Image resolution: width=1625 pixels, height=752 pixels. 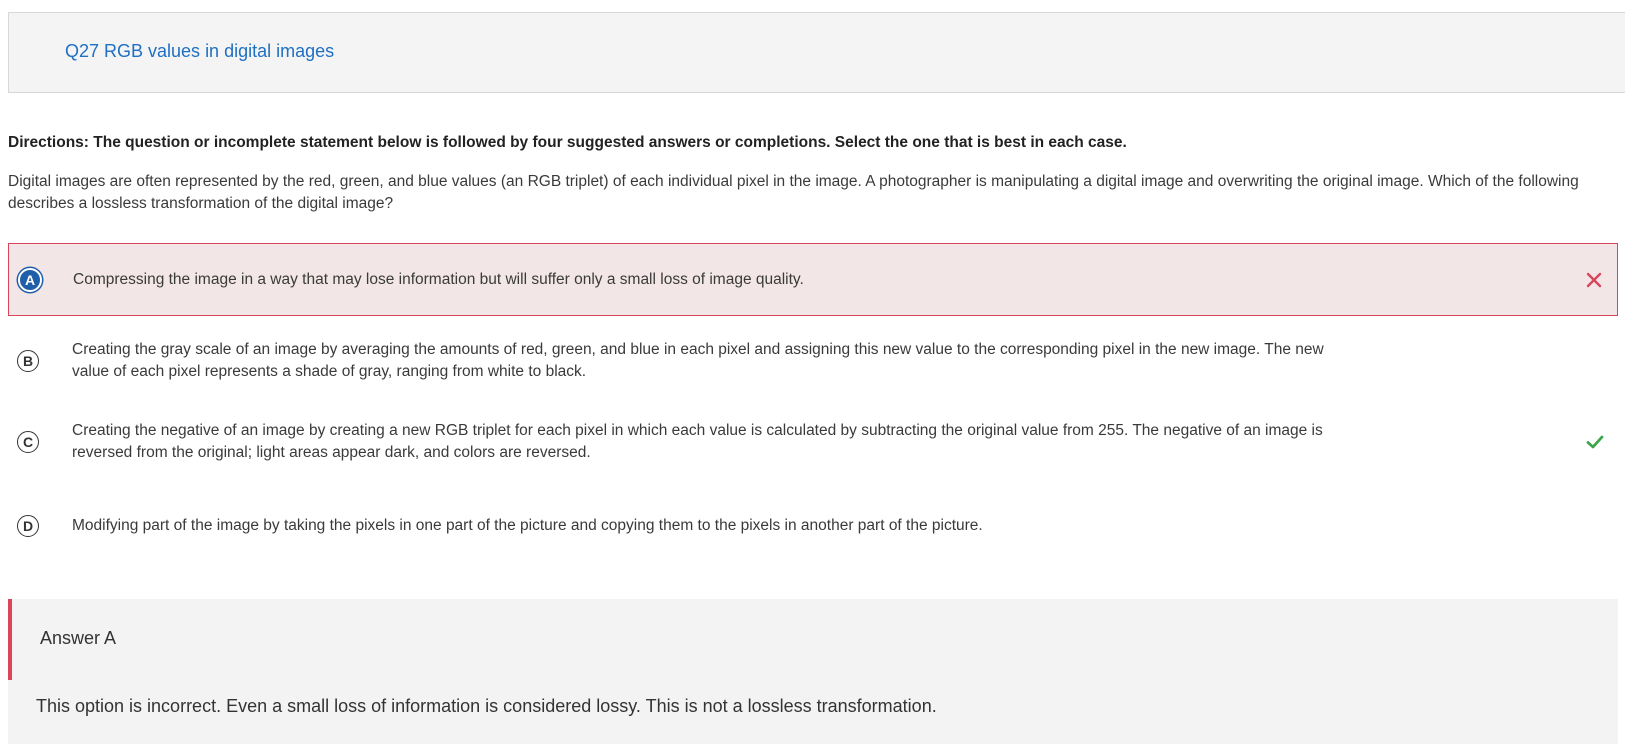 What do you see at coordinates (28, 526) in the screenshot?
I see `option-d-radio: D` at bounding box center [28, 526].